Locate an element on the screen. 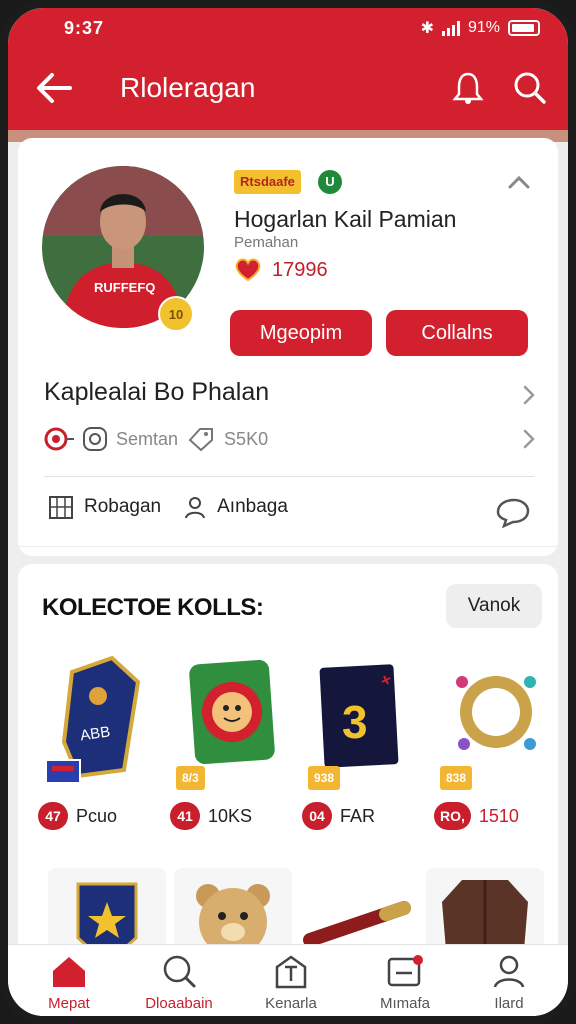 The height and width of the screenshot is (1024, 576). nav-messages: Mımafa is located at coordinates (405, 984).